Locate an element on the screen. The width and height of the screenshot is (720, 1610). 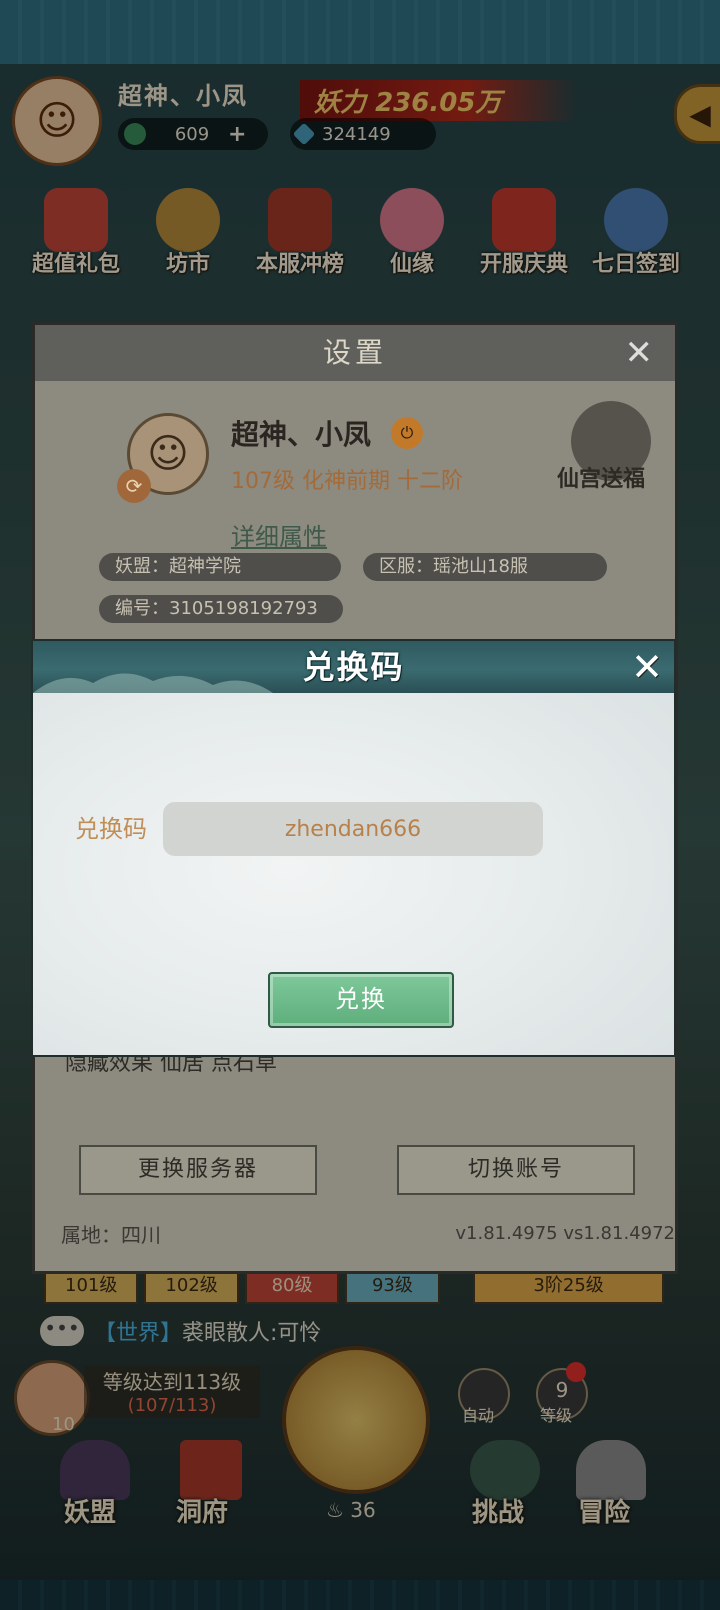
settings-player-name: 超神、小凤 is located at coordinates (301, 434).